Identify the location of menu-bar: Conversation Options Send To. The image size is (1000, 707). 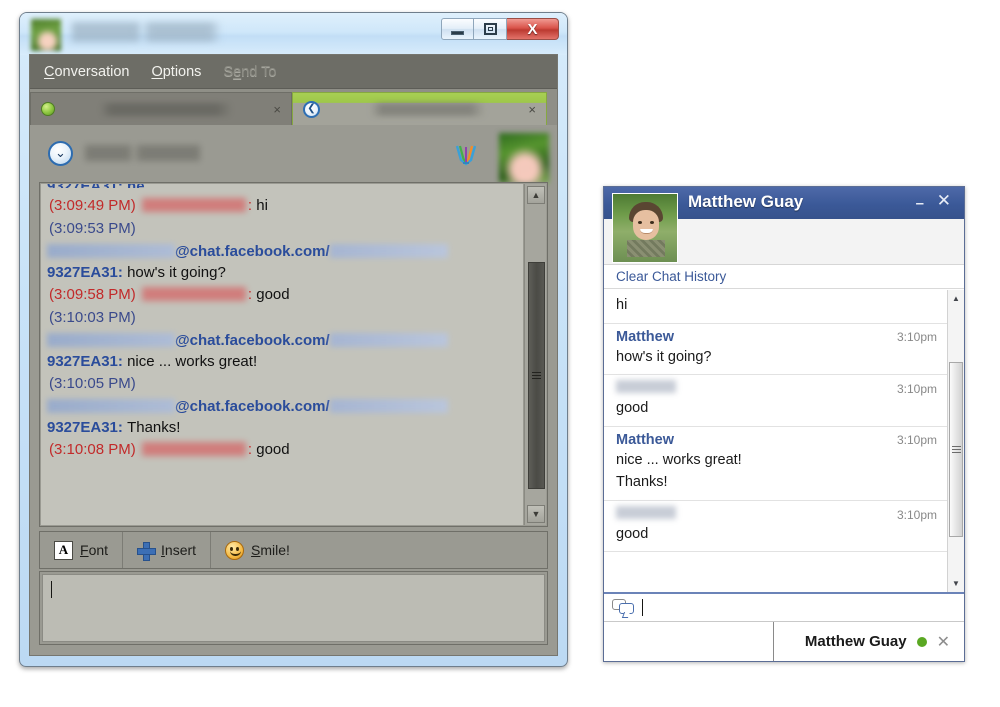
(293, 72).